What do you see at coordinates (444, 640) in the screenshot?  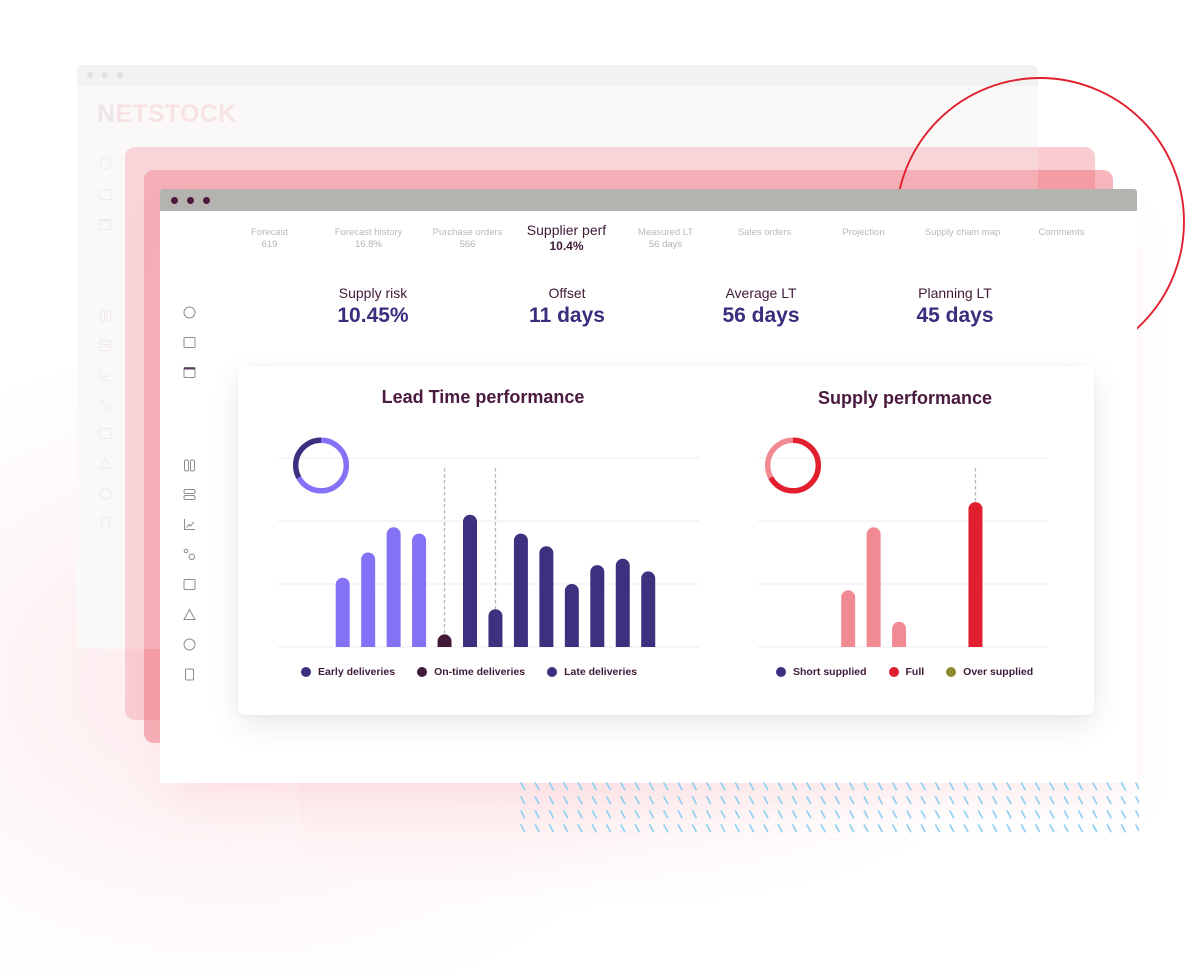 I see `bar-on-time` at bounding box center [444, 640].